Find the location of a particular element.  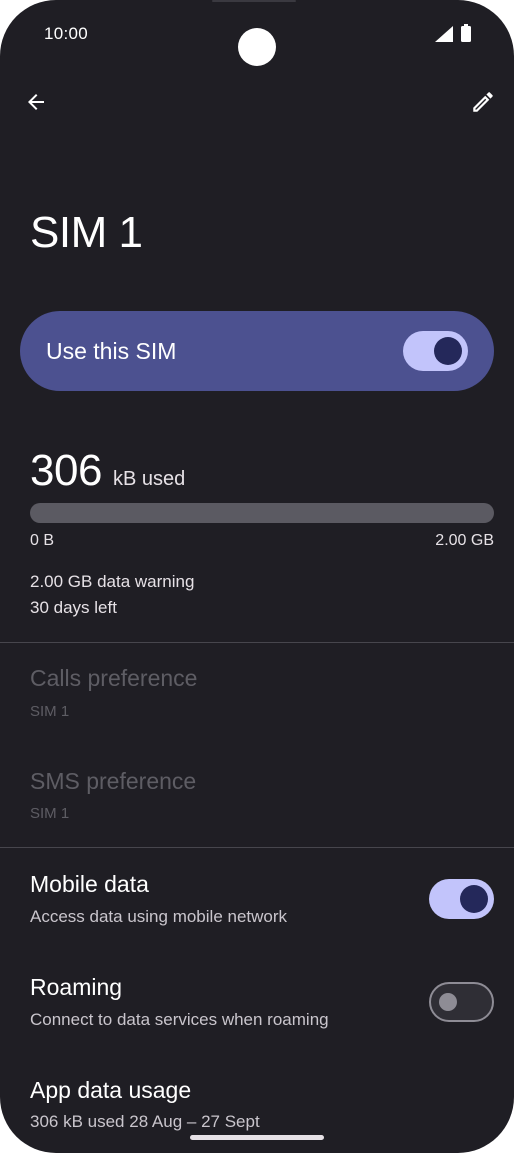

battery-icon is located at coordinates (466, 33).